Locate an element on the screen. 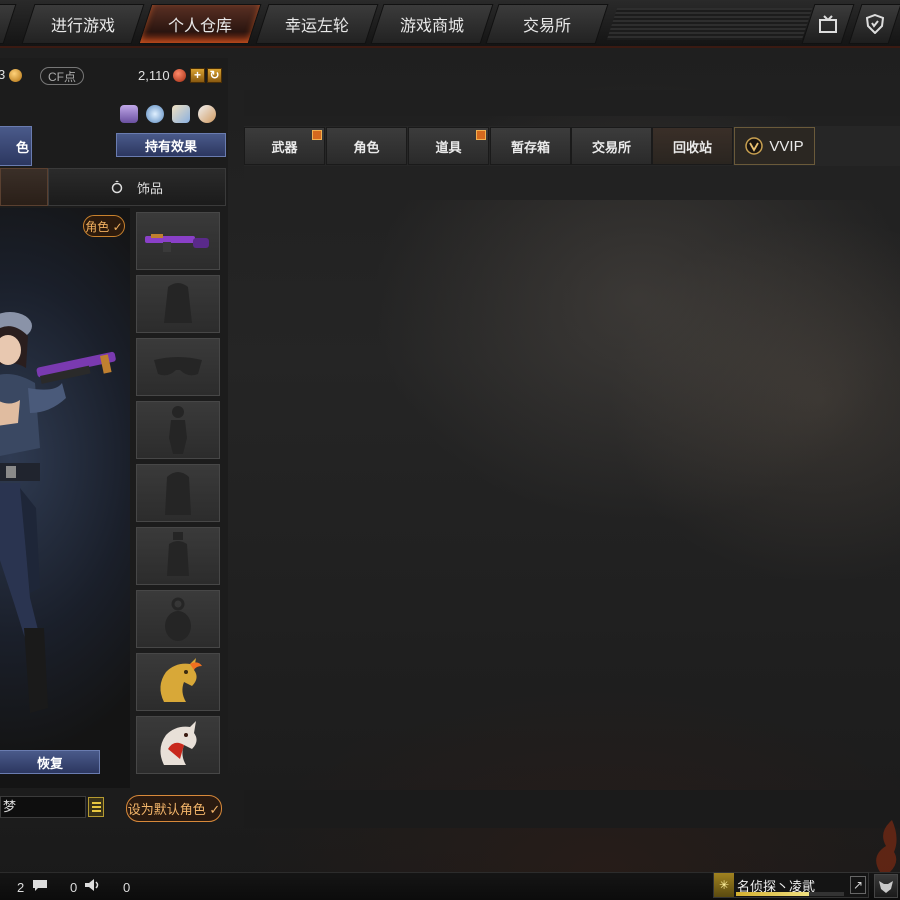  nav-tab-label: 进行游戏 is located at coordinates (82, 26).